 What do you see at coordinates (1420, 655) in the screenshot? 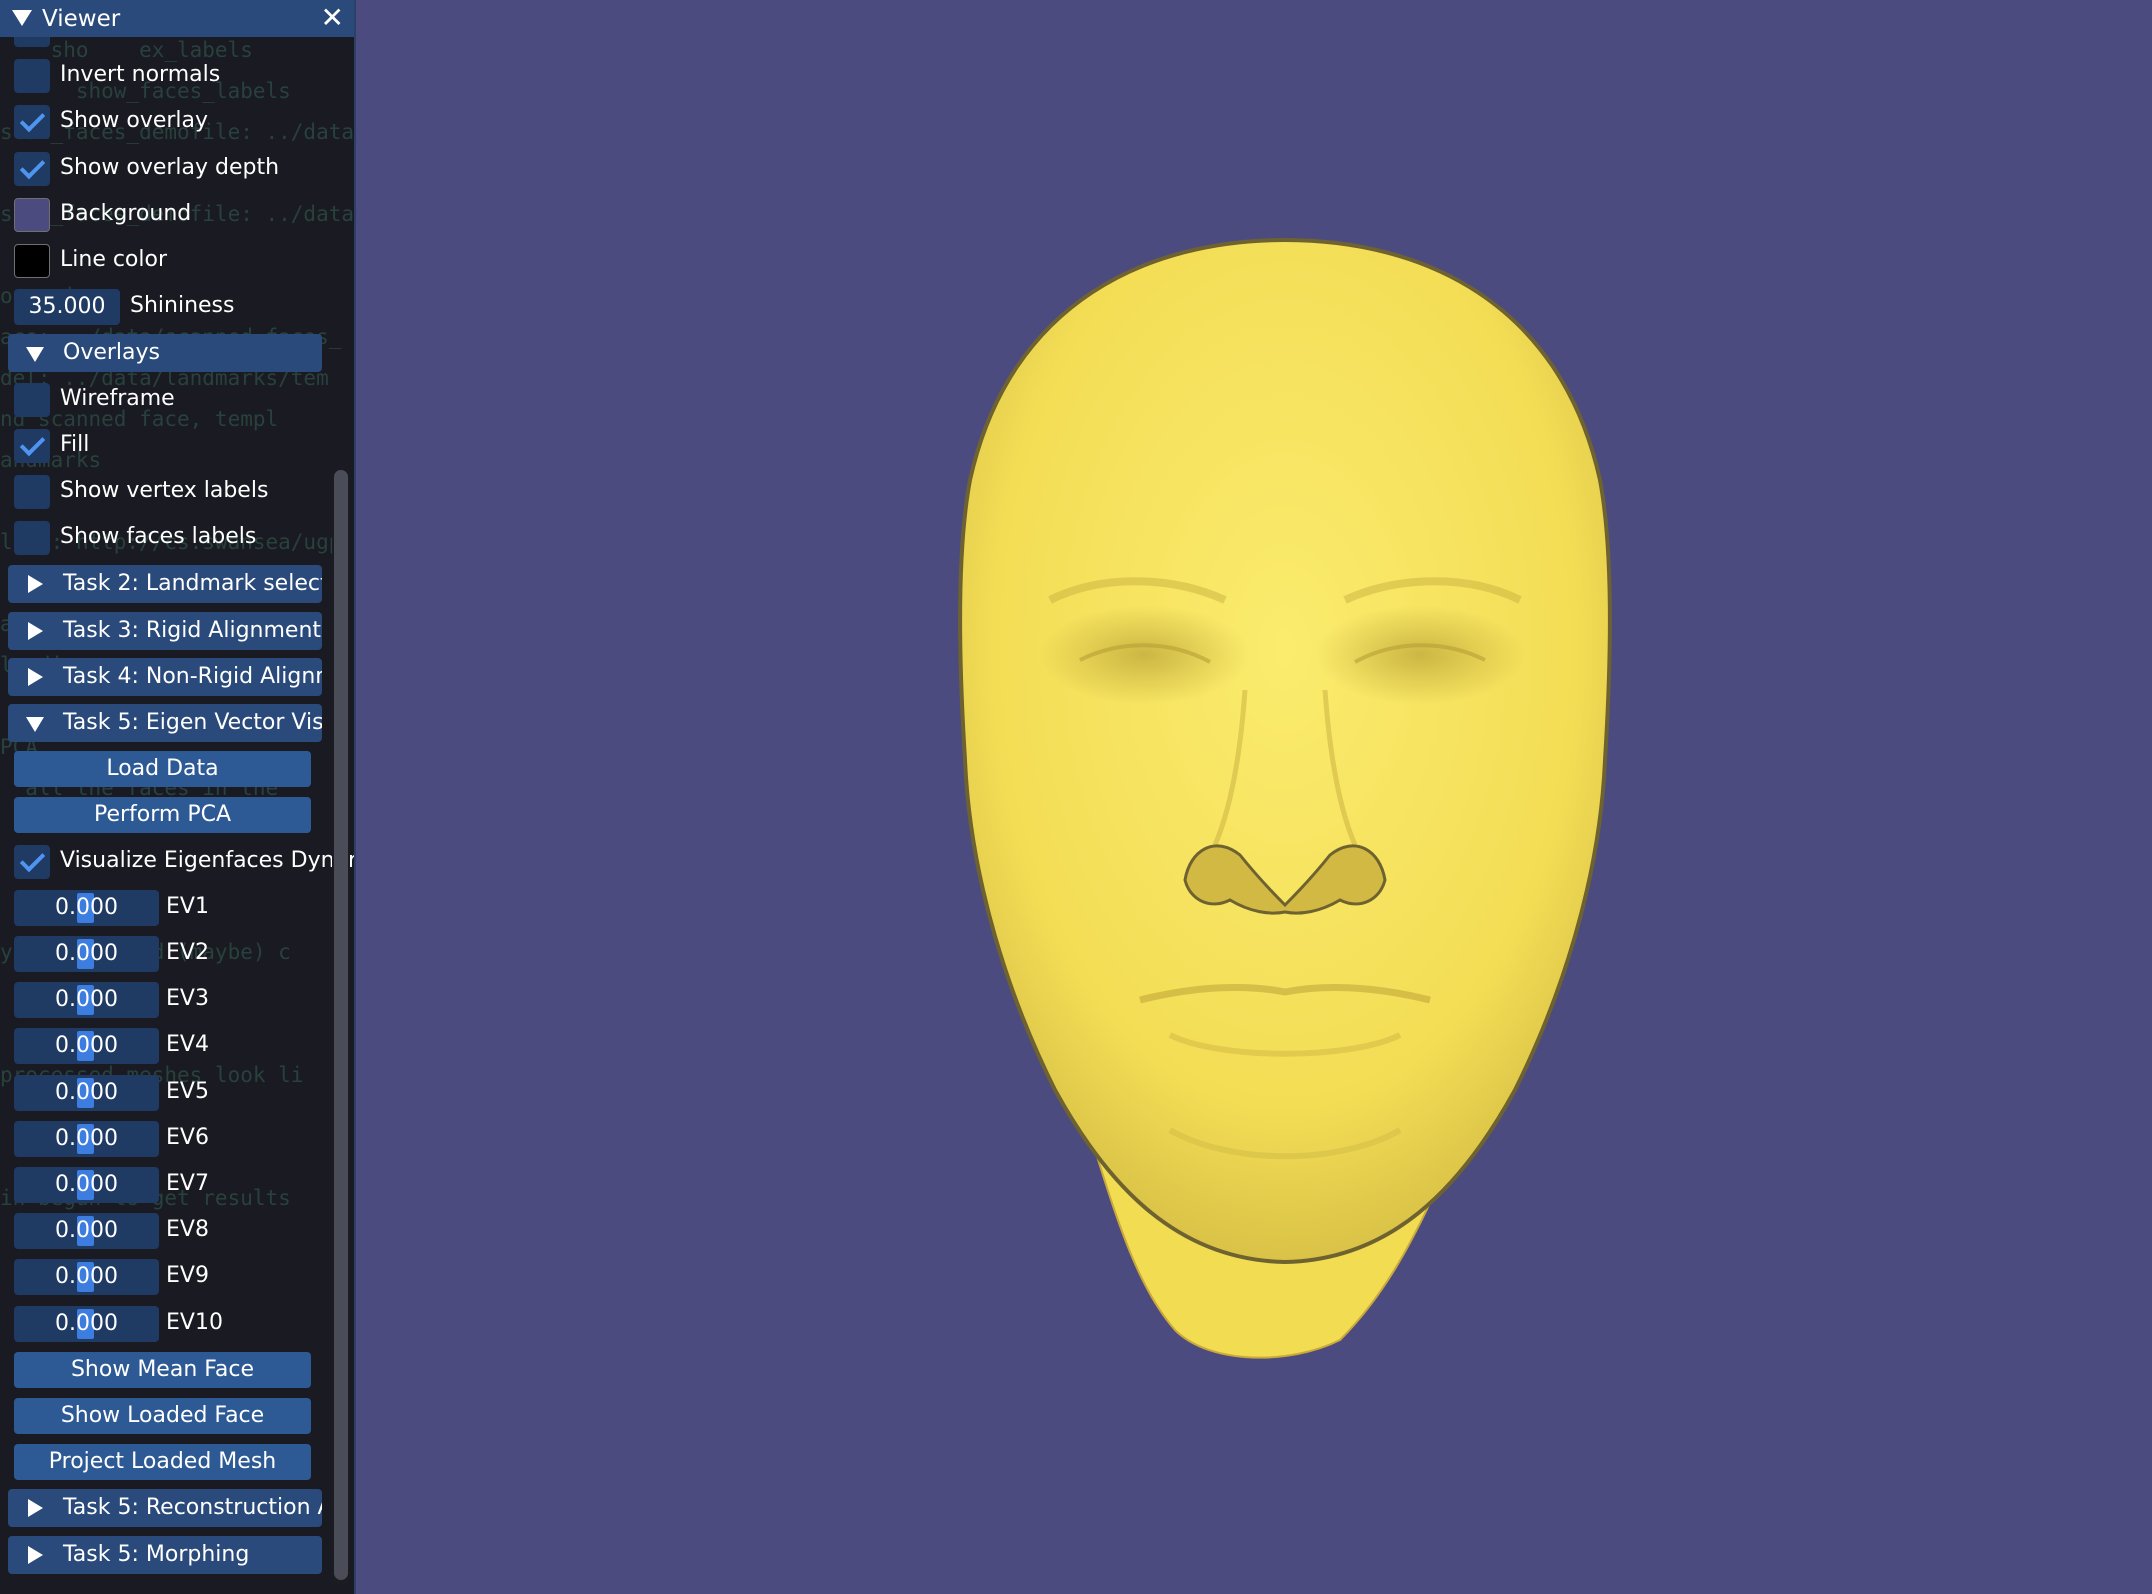
I see `right-eye-shadow` at bounding box center [1420, 655].